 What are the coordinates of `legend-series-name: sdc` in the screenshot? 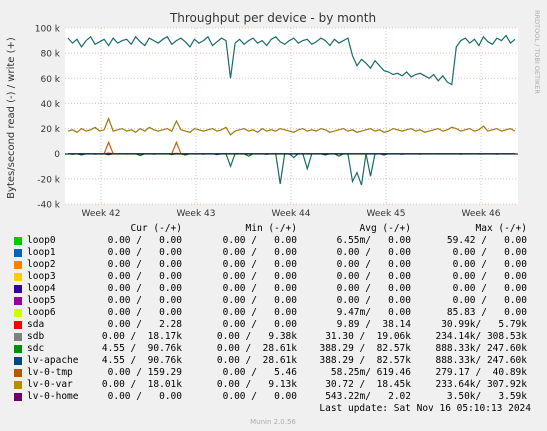 It's located at (36, 348).